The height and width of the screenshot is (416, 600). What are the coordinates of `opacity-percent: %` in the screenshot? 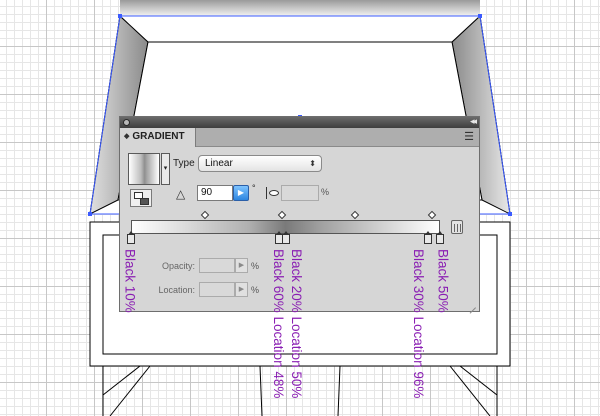 It's located at (255, 266).